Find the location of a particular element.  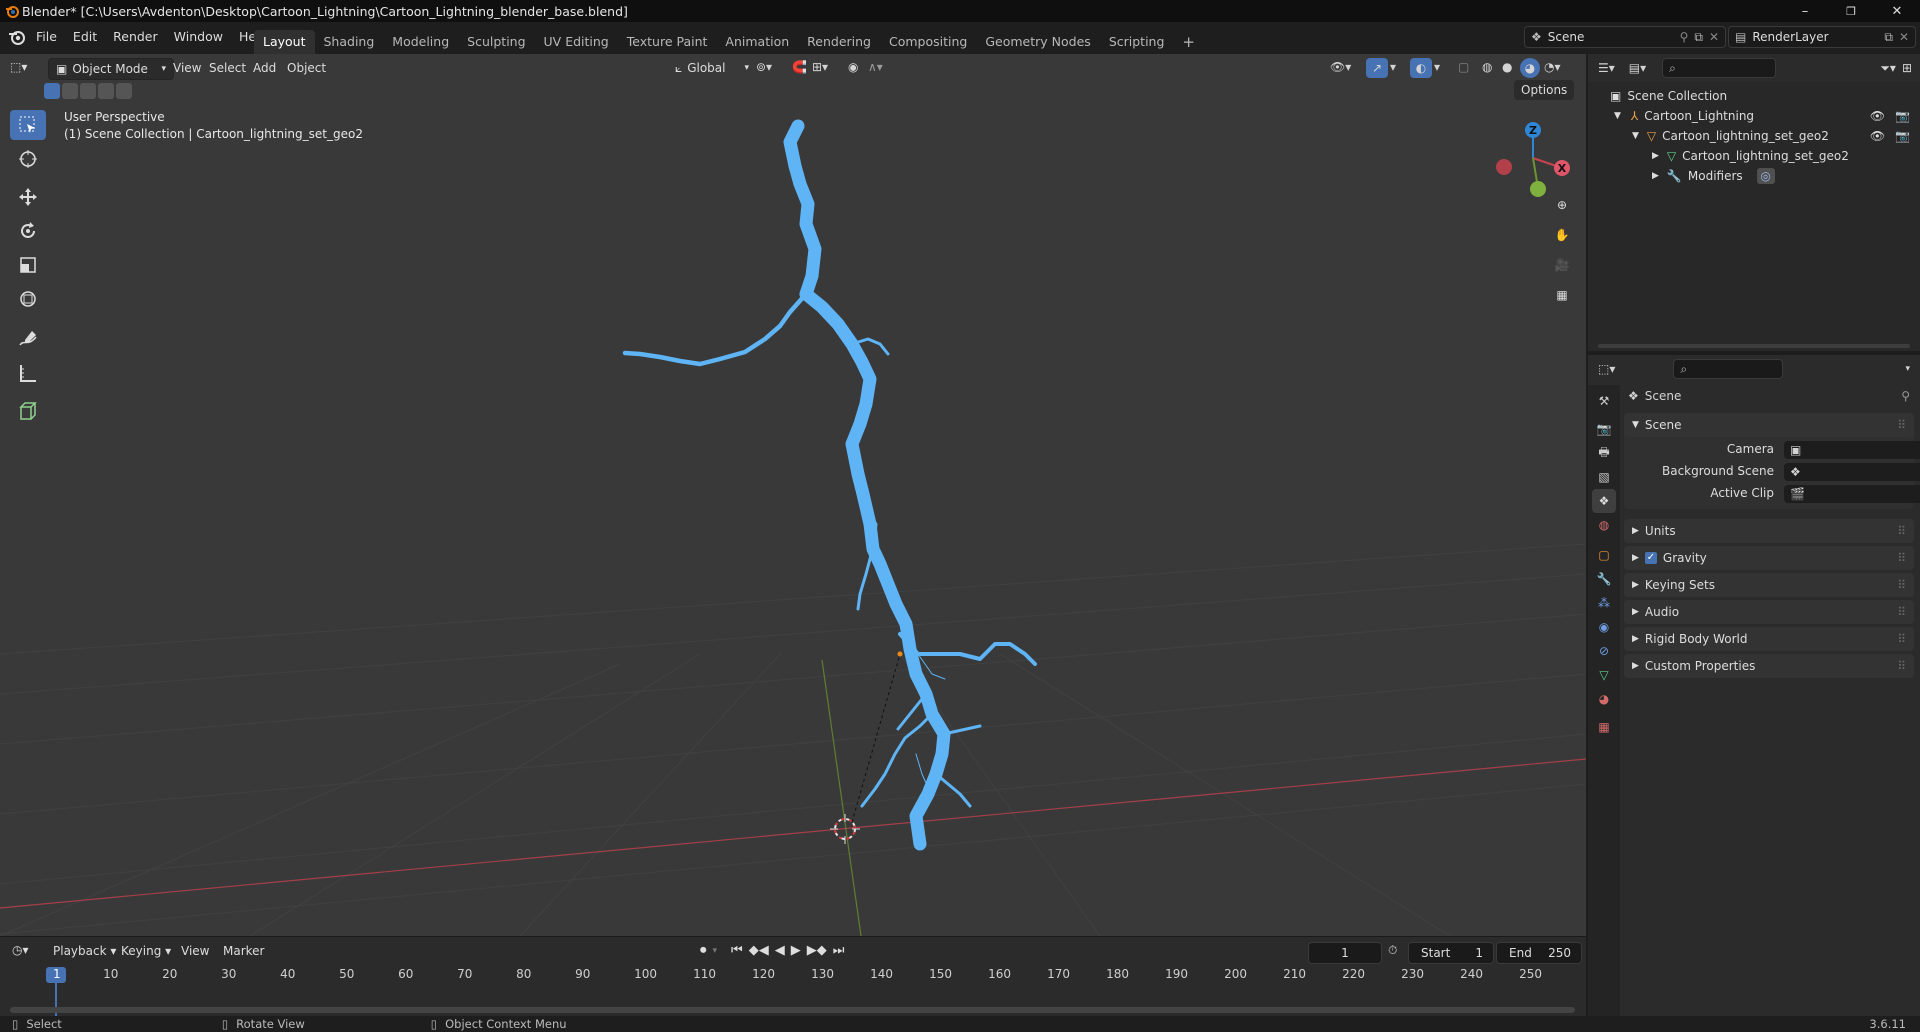

display-mode-icon: ▤▾ is located at coordinates (1637, 68).